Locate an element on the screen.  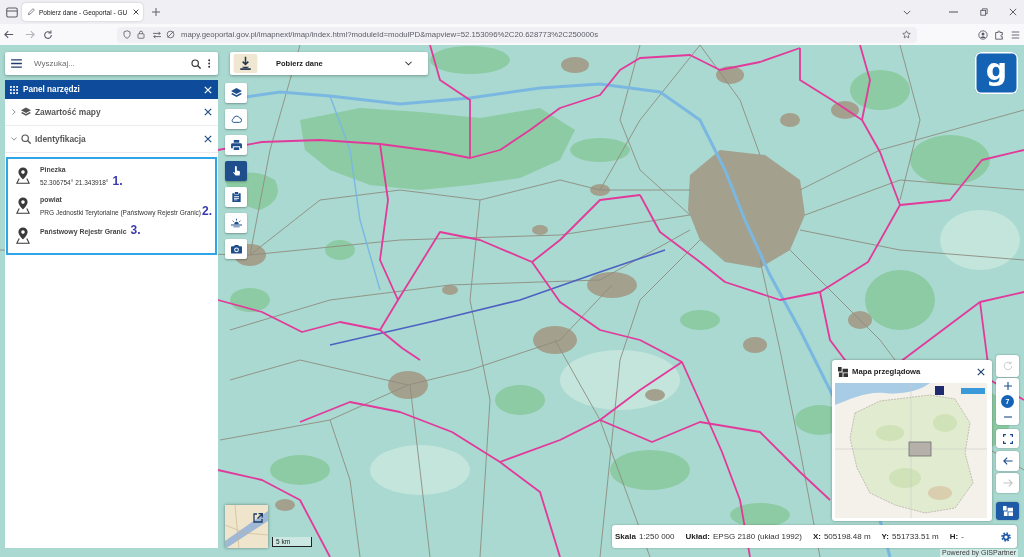
annotation-number: 1. is located at coordinates (117, 181).